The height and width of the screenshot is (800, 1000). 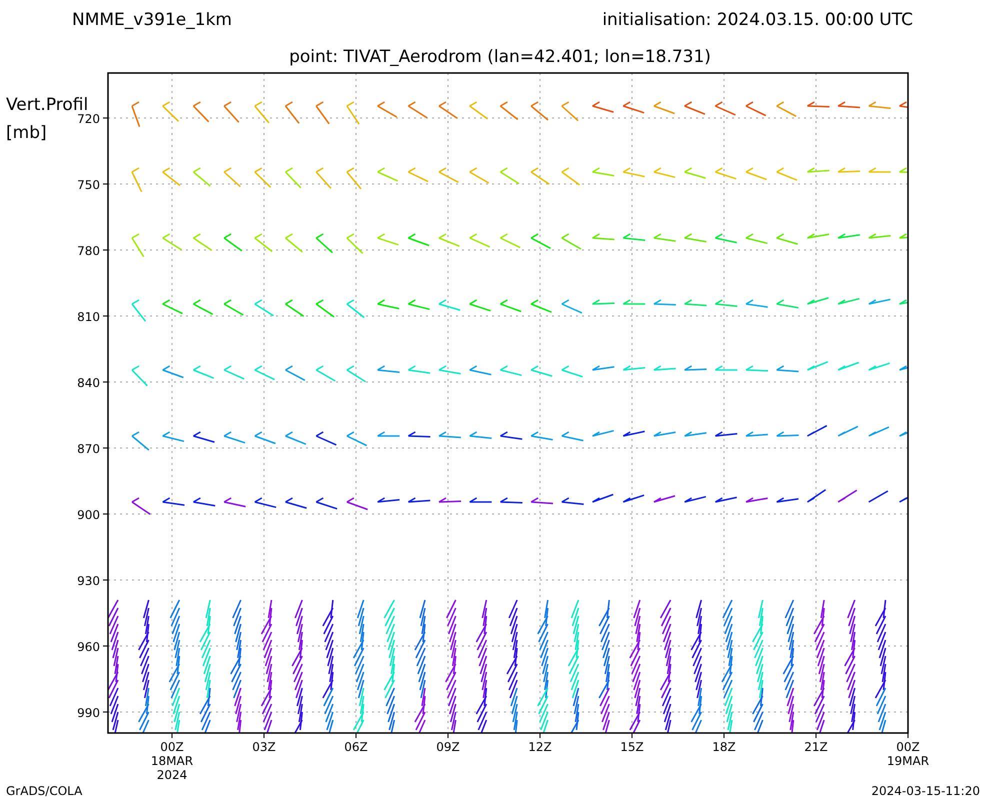 I want to click on x-tick-label: 15Z, so click(x=632, y=747).